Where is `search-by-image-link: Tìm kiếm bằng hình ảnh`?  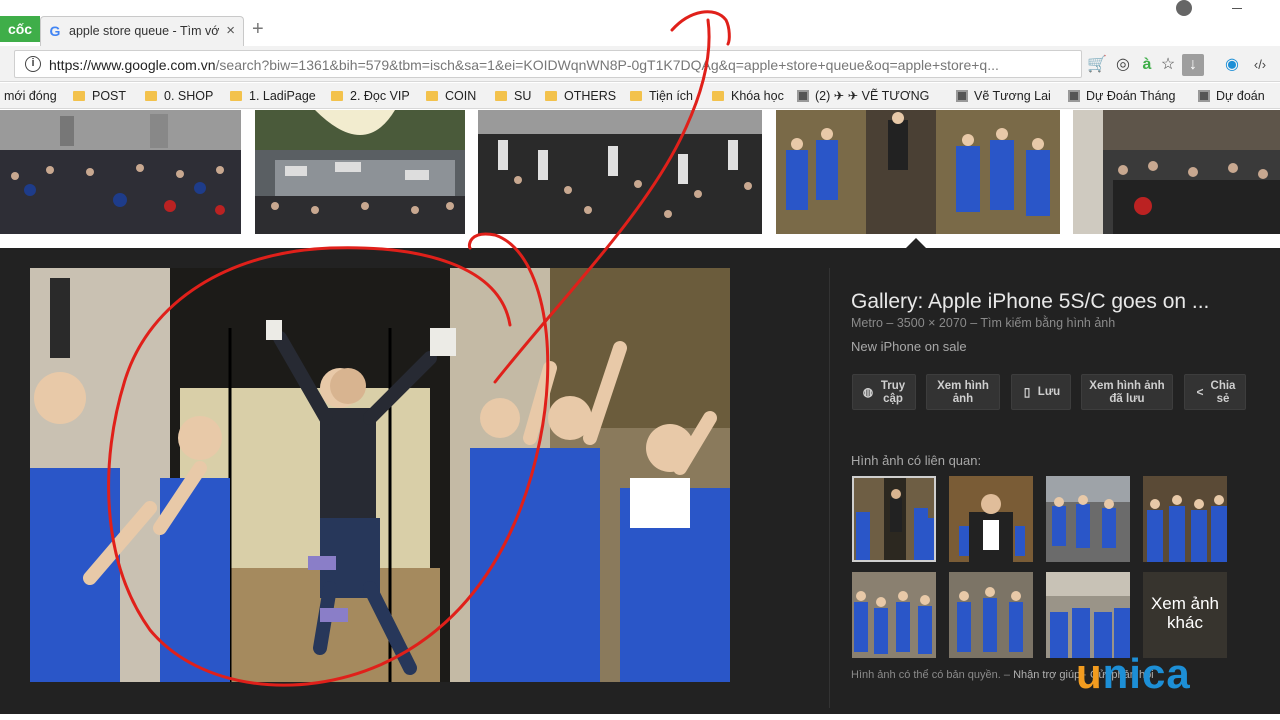
search-by-image-link: Tìm kiếm bằng hình ảnh is located at coordinates (1047, 323).